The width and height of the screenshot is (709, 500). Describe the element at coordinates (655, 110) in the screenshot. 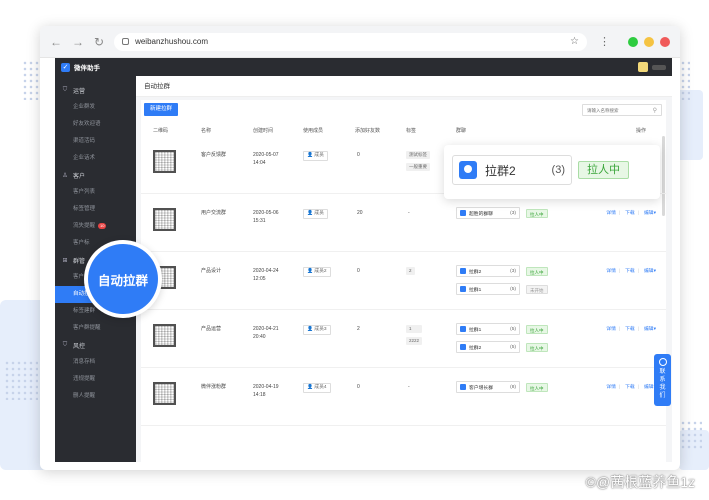

I see `search-icon: ⚲` at that location.